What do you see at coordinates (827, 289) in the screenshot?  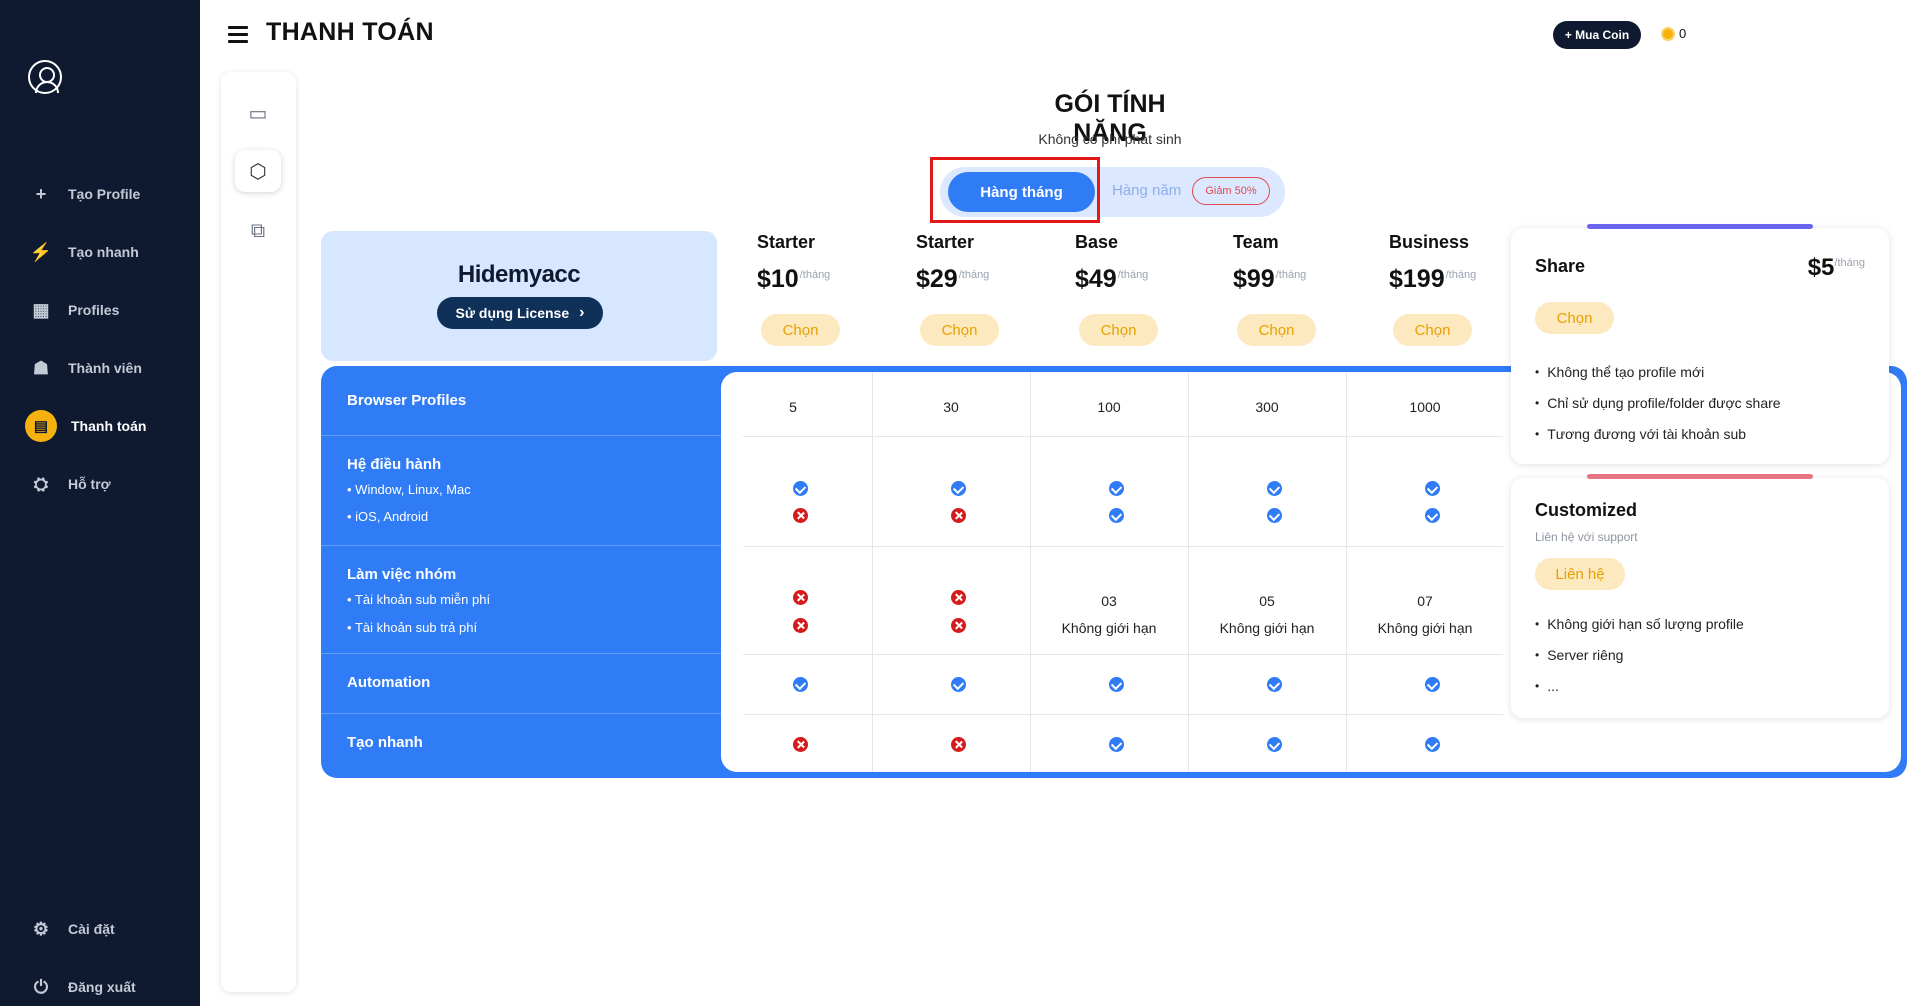 I see `plan-starter-10: Starter $10/tháng Chọn` at bounding box center [827, 289].